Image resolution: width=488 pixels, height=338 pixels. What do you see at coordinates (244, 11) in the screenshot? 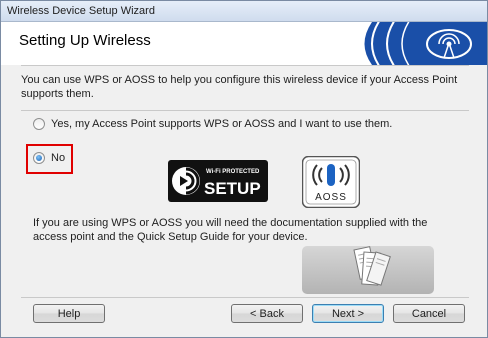
I see `title-bar: Wireless Device Setup Wizard` at bounding box center [244, 11].